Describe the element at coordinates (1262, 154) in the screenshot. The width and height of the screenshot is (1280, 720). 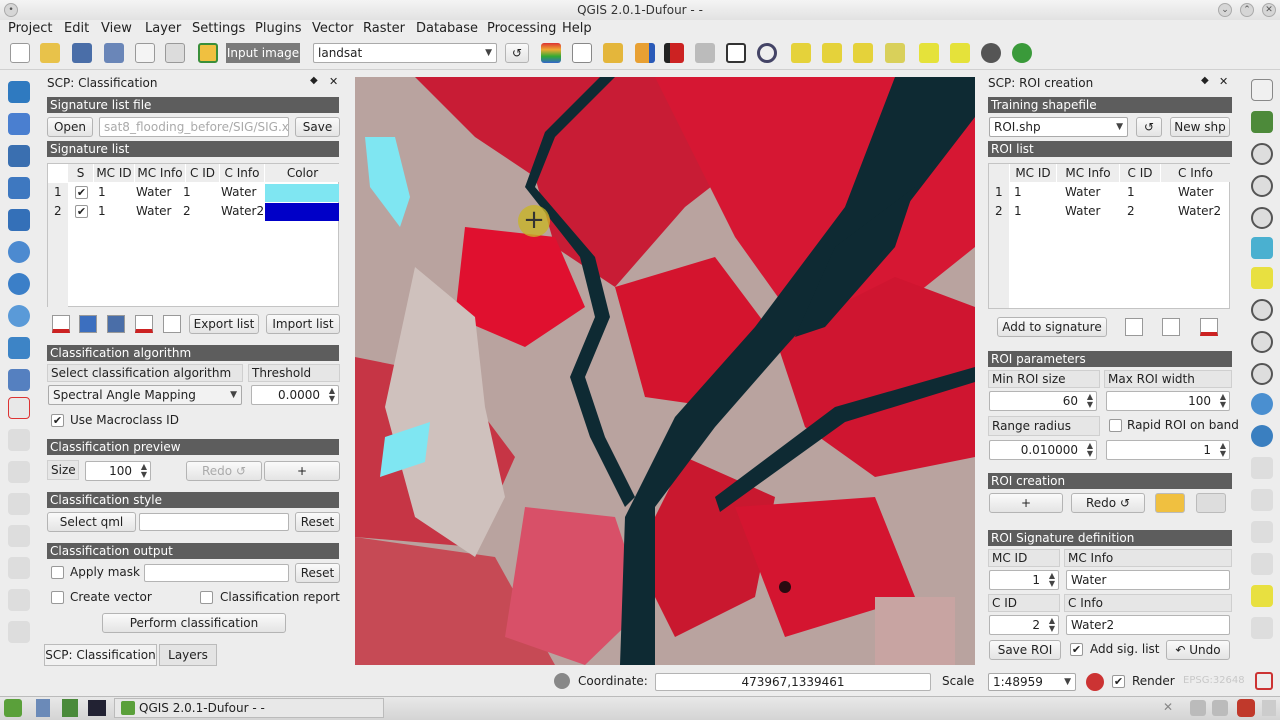
I see `zoom-in-icon` at that location.